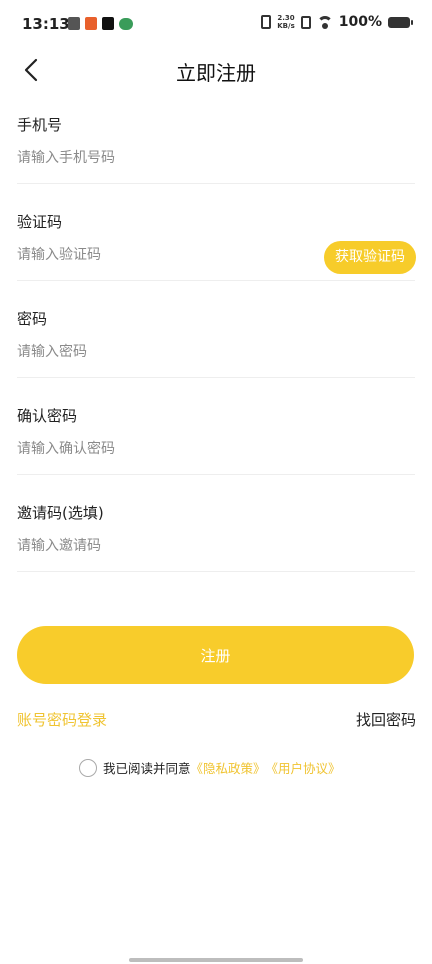 This screenshot has height=964, width=432. I want to click on agreement-text: 我已阅读并同意, so click(147, 768).